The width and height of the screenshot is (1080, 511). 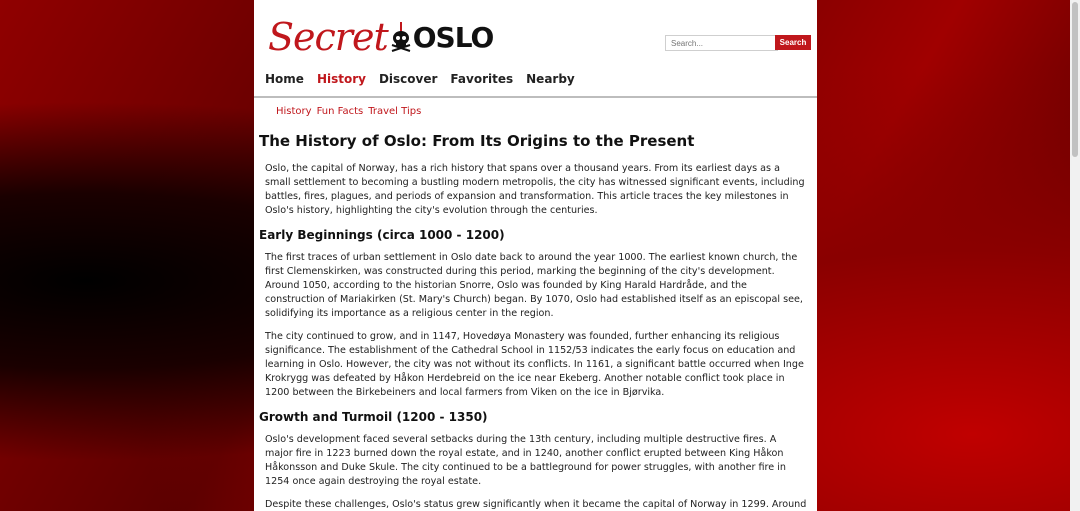 I want to click on sub-nav: History Fun Facts Travel Tips, so click(x=348, y=111).